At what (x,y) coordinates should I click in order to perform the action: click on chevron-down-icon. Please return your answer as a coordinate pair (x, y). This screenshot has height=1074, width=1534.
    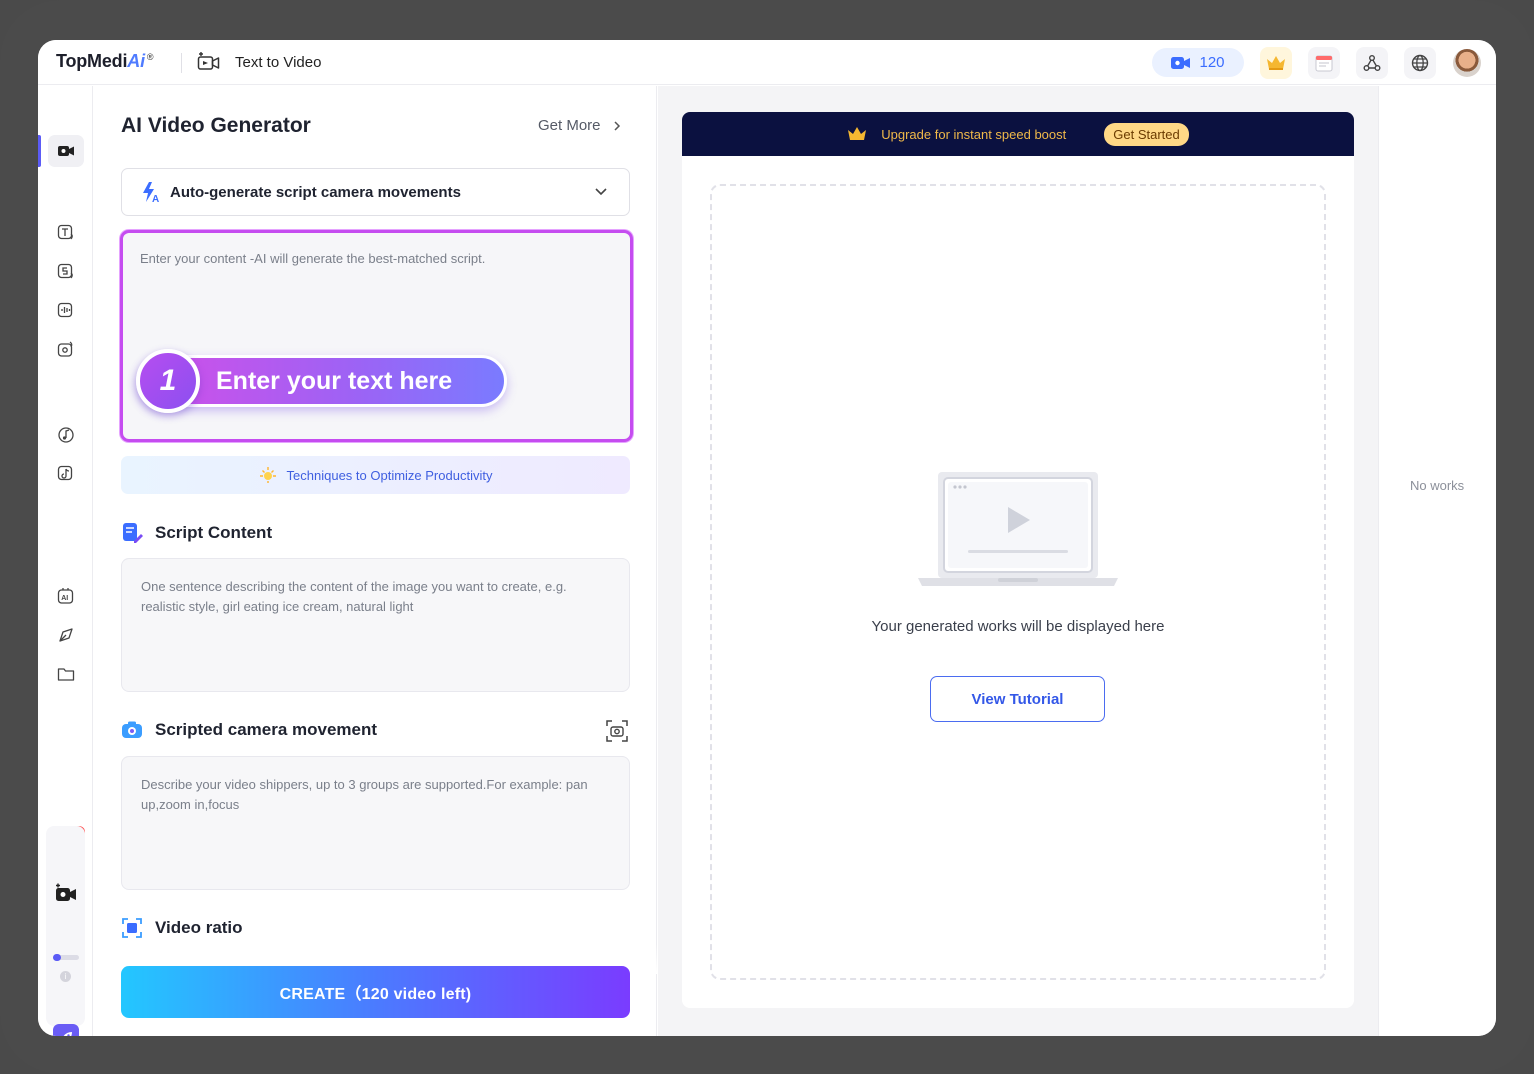
    Looking at the image, I should click on (601, 192).